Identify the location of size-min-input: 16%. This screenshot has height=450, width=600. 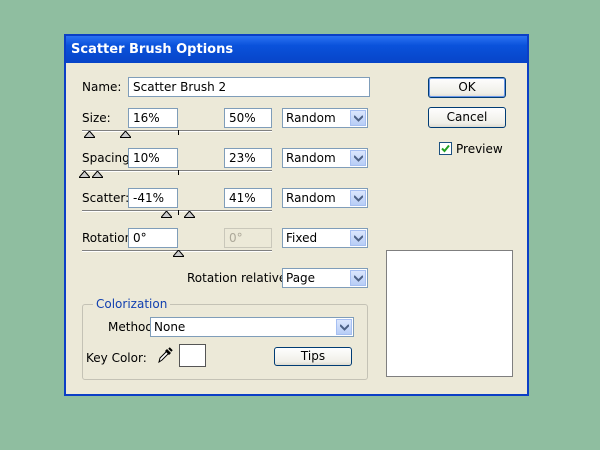
(153, 118).